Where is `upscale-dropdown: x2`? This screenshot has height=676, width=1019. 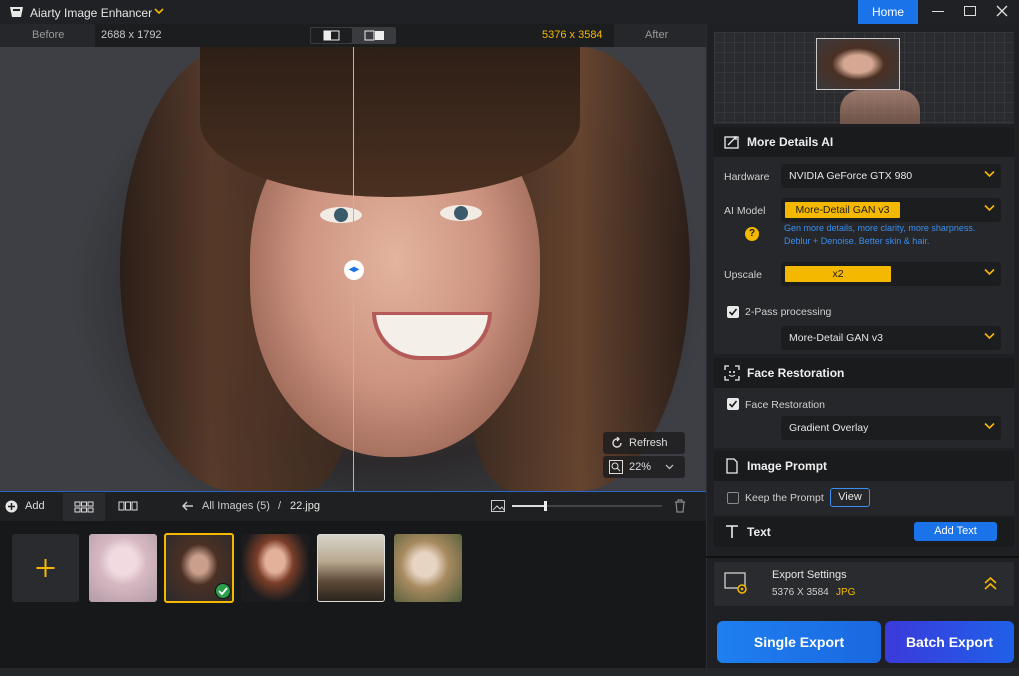
upscale-dropdown: x2 is located at coordinates (891, 274).